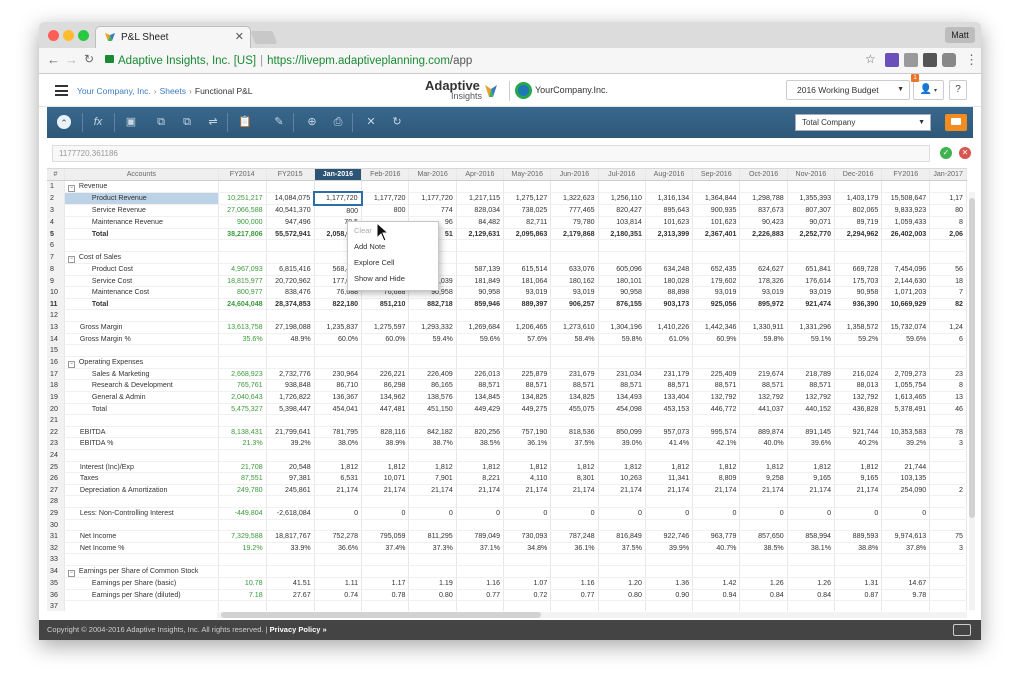  I want to click on value-cell: 58.4%, so click(574, 339).